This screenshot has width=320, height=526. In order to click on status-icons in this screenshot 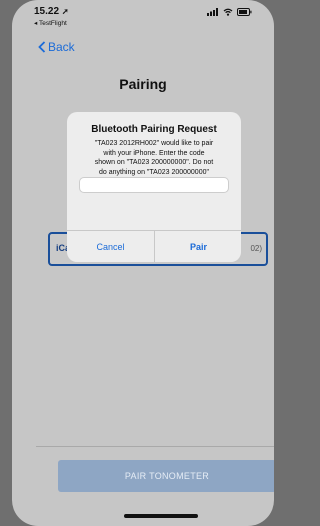, I will do `click(229, 12)`.